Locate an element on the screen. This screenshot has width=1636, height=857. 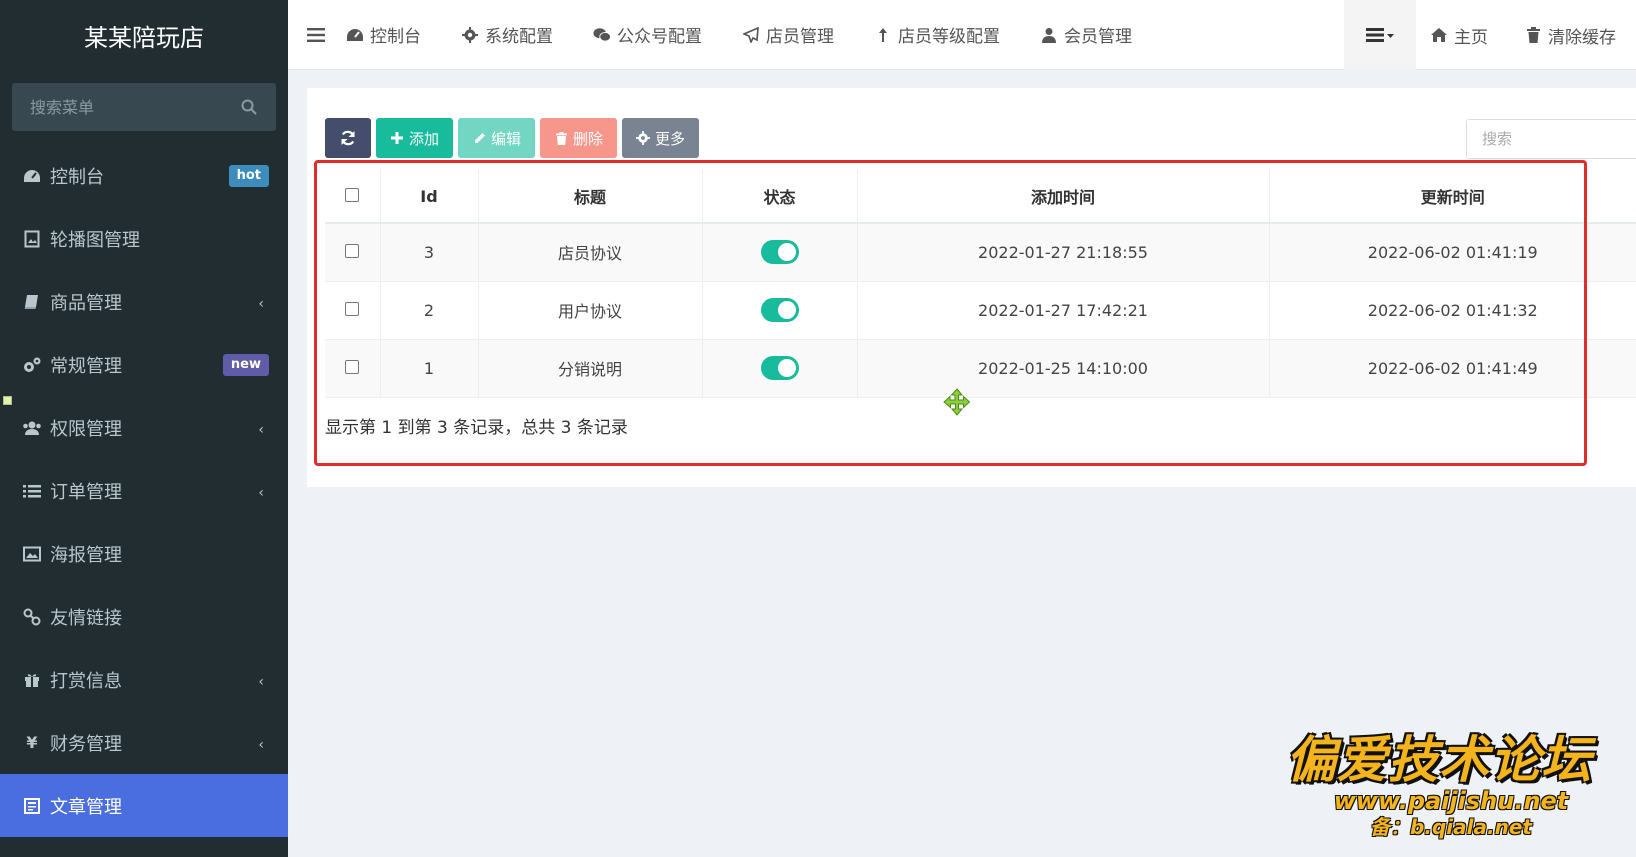
hamburger-icon is located at coordinates (316, 34).